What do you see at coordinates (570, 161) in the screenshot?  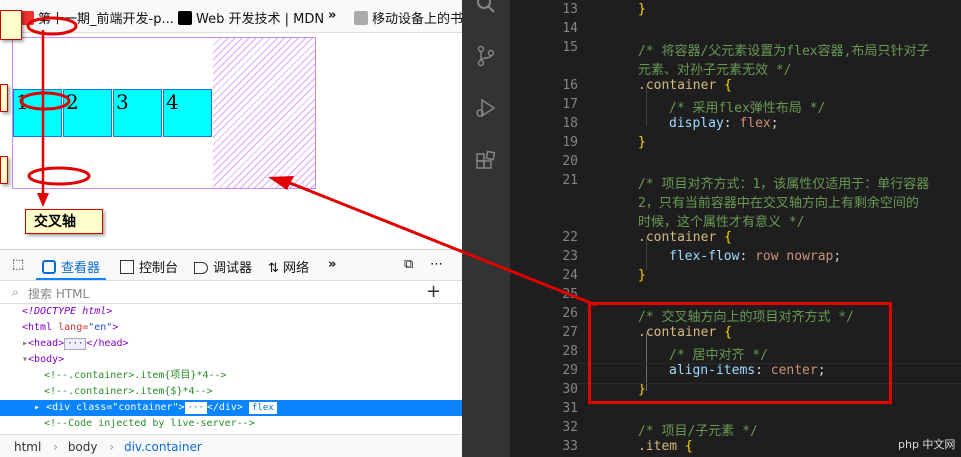 I see `line-number: 20` at bounding box center [570, 161].